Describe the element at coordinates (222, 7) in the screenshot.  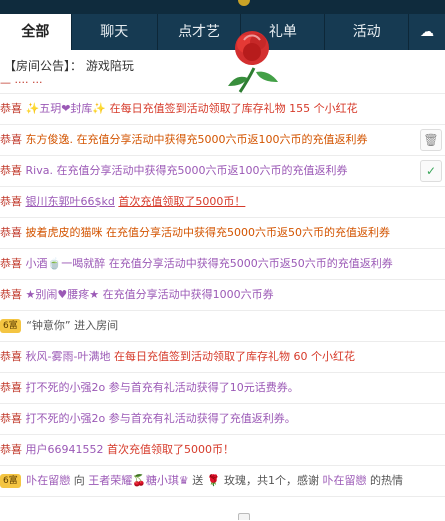
I see `top-strip` at that location.